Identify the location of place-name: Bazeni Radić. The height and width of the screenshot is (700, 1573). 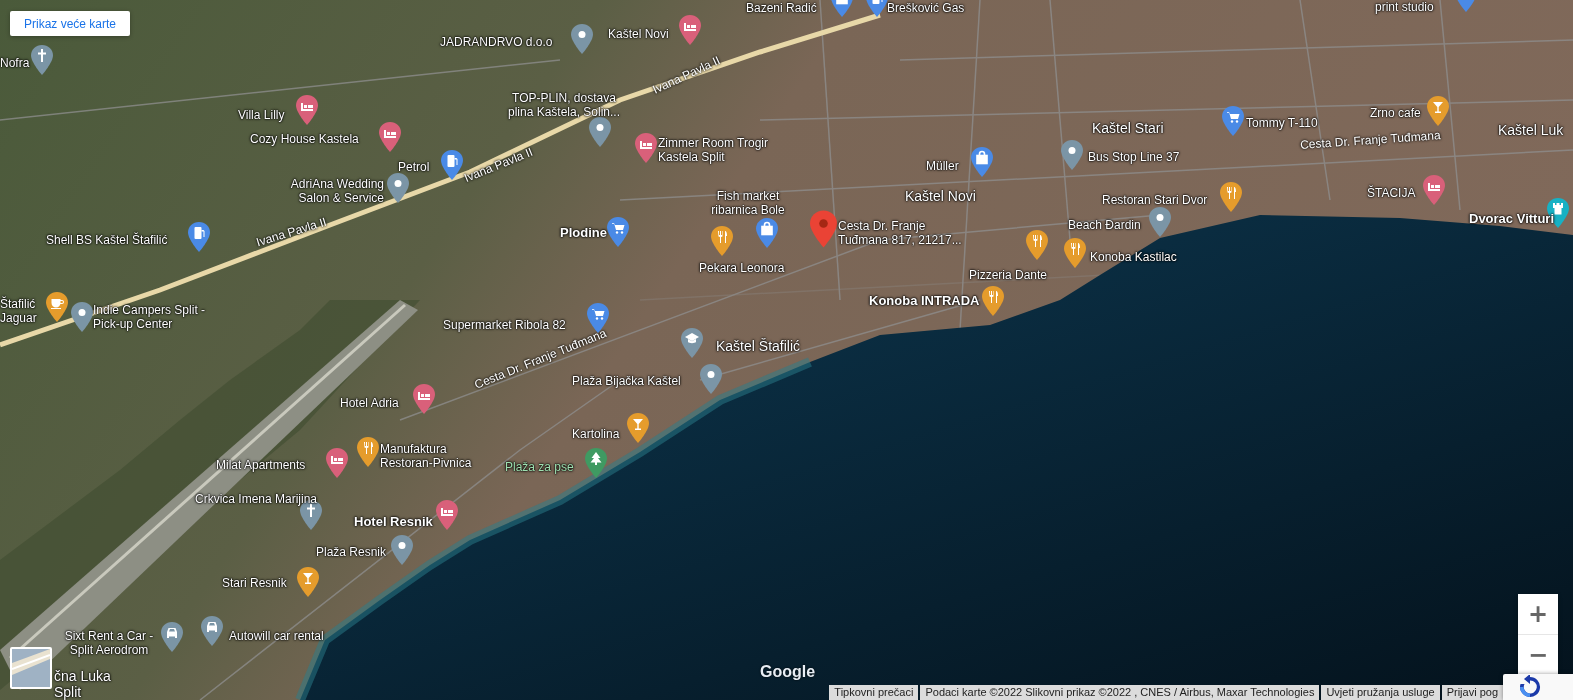
(781, 8).